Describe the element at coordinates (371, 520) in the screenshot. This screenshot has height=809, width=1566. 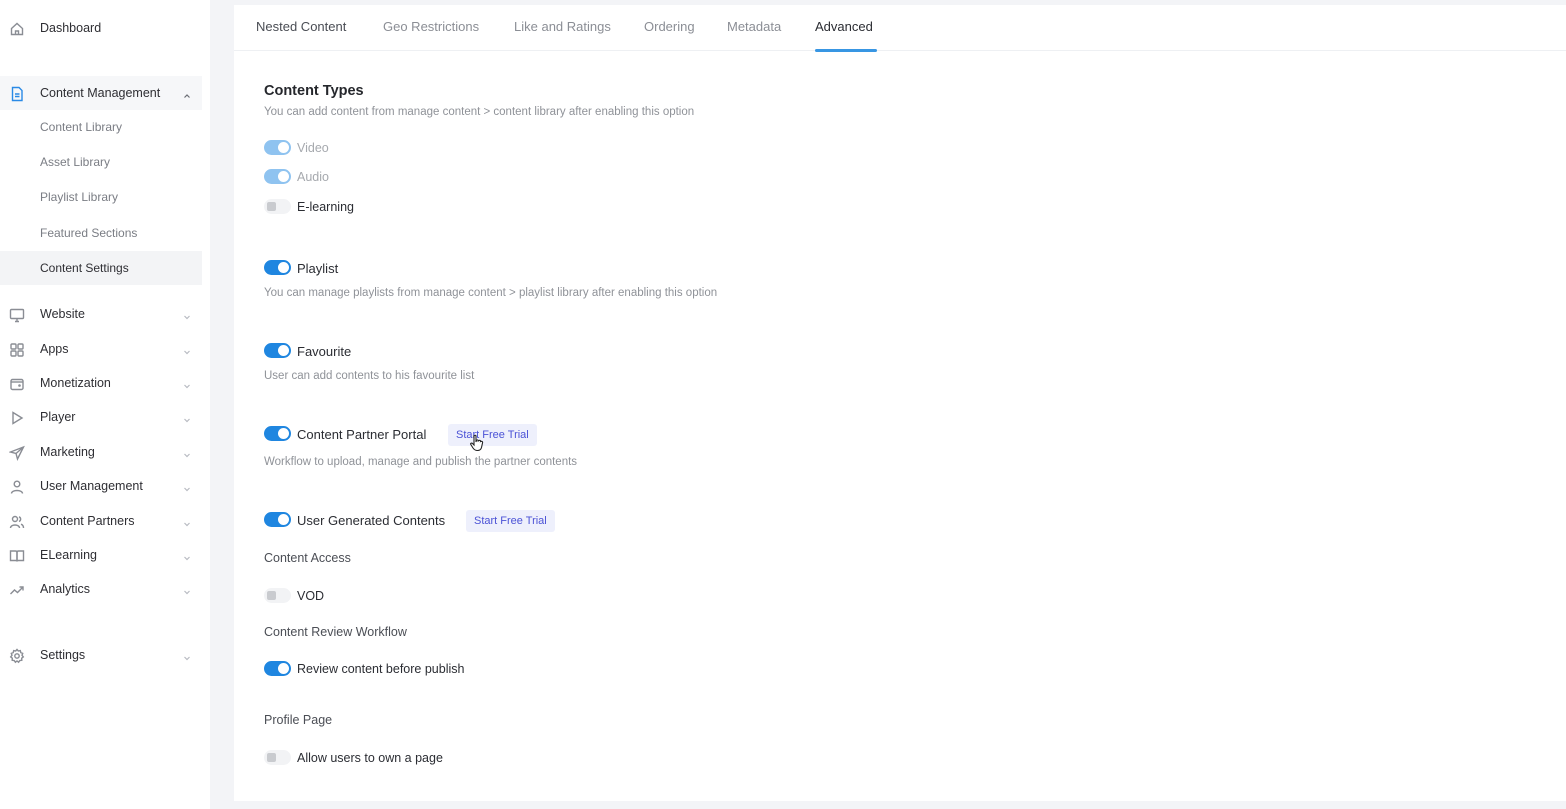
I see `user-generated-contents-label: User Generated Contents` at that location.